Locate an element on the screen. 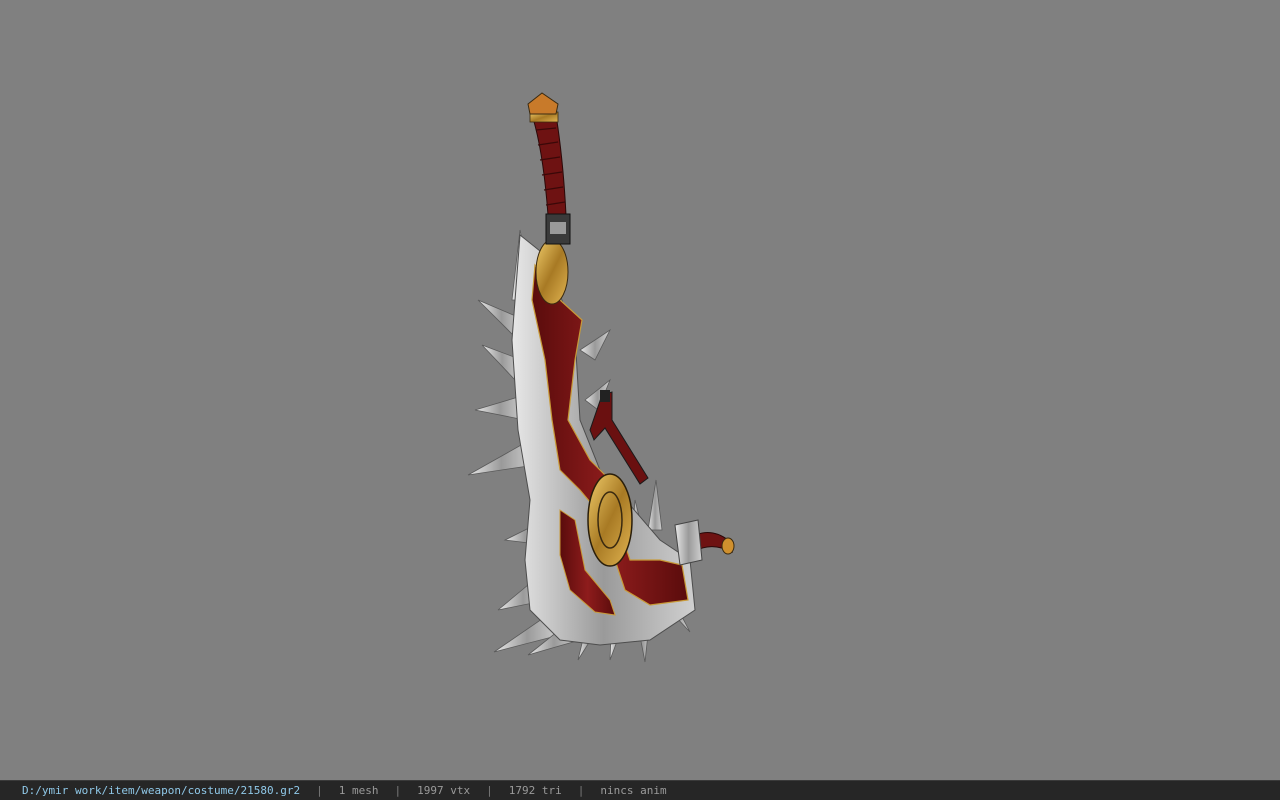 The height and width of the screenshot is (800, 1280). triangle-count: 1792 tri is located at coordinates (535, 790).